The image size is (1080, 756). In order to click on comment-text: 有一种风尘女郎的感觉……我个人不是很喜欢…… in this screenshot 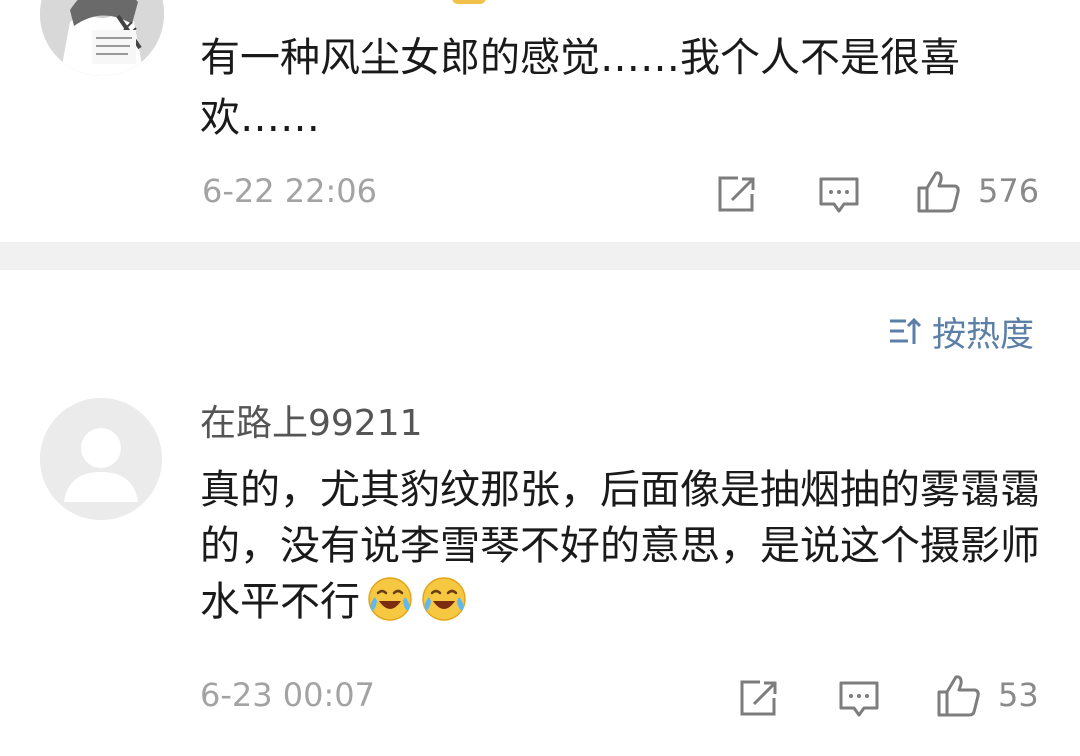, I will do `click(580, 88)`.